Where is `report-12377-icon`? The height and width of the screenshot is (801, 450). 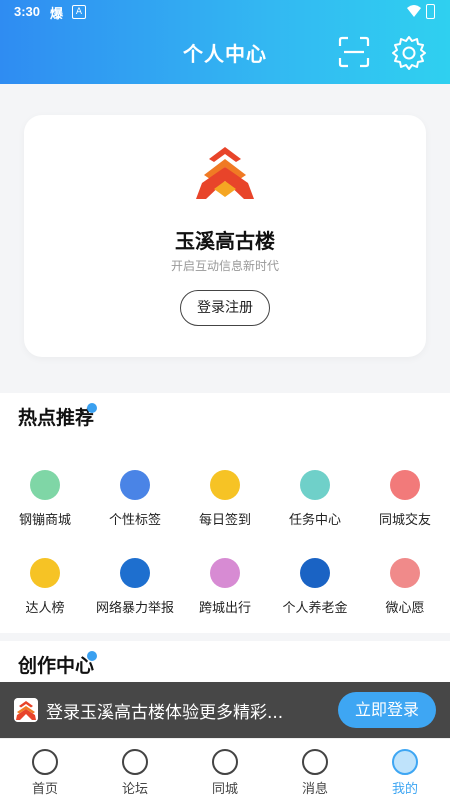 report-12377-icon is located at coordinates (135, 573).